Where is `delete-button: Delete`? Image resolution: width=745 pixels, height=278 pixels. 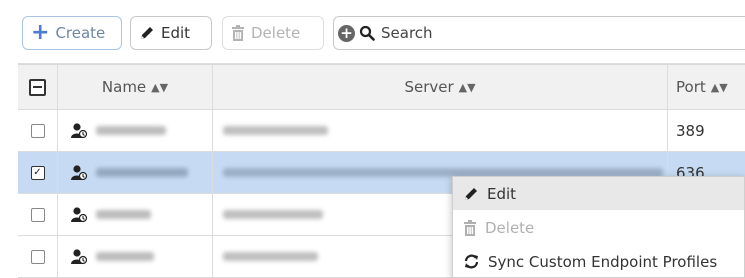
delete-button: Delete is located at coordinates (273, 33).